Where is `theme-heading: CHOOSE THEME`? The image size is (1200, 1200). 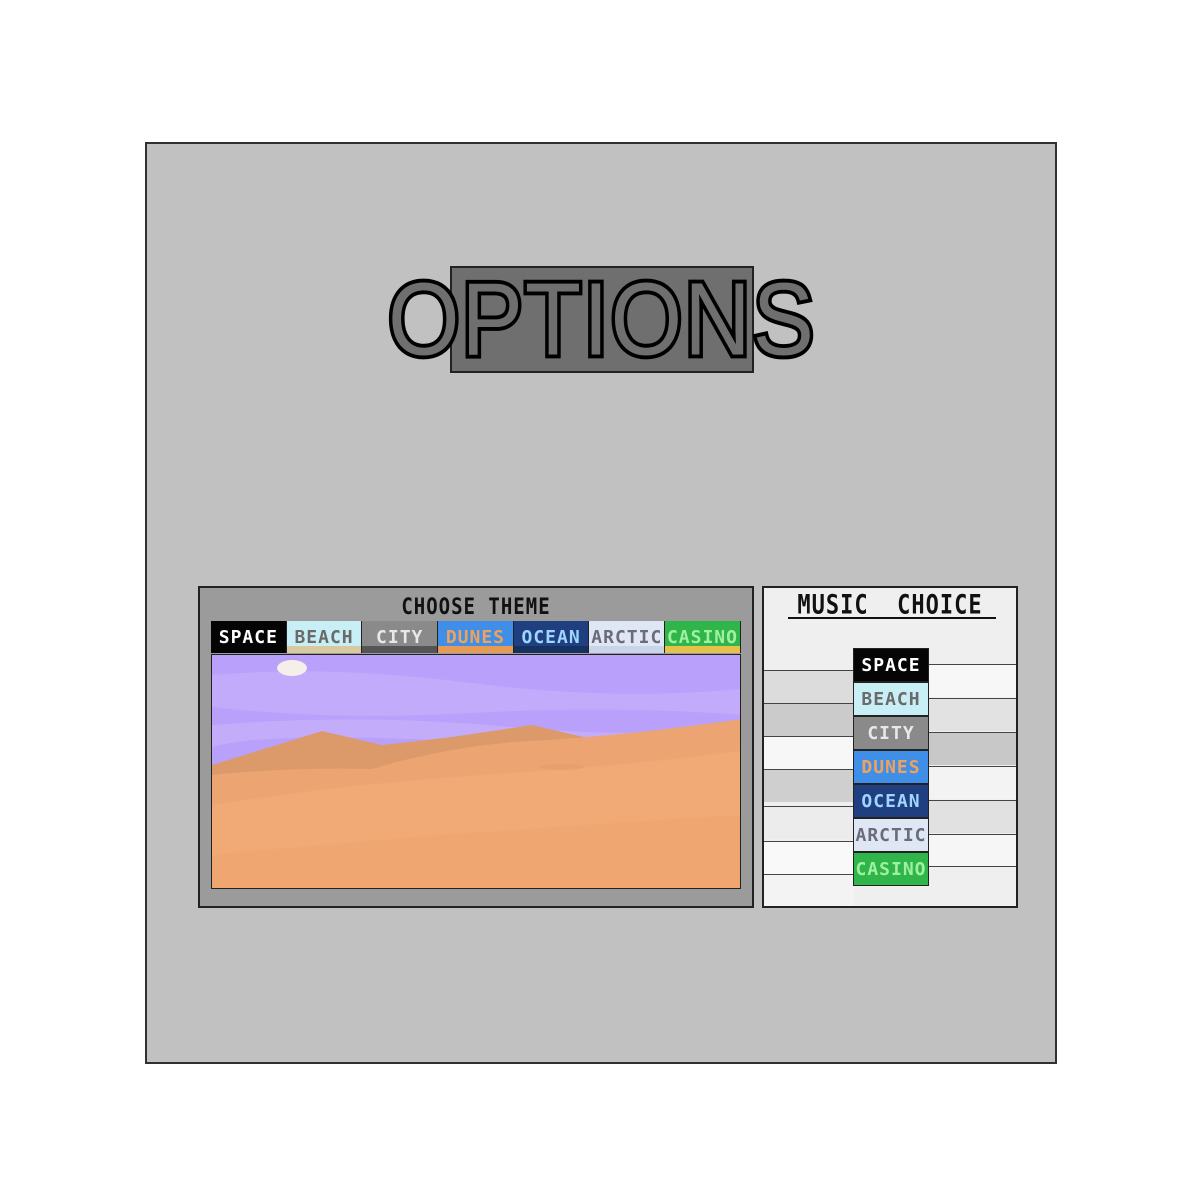 theme-heading: CHOOSE THEME is located at coordinates (476, 607).